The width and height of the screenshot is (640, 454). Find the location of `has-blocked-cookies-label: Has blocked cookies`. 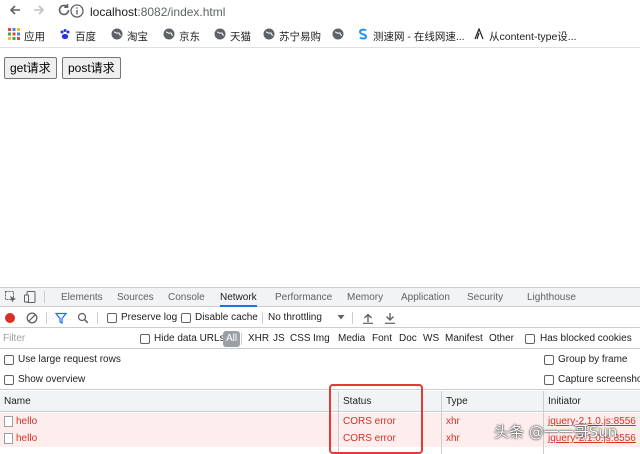

has-blocked-cookies-label: Has blocked cookies is located at coordinates (586, 338).